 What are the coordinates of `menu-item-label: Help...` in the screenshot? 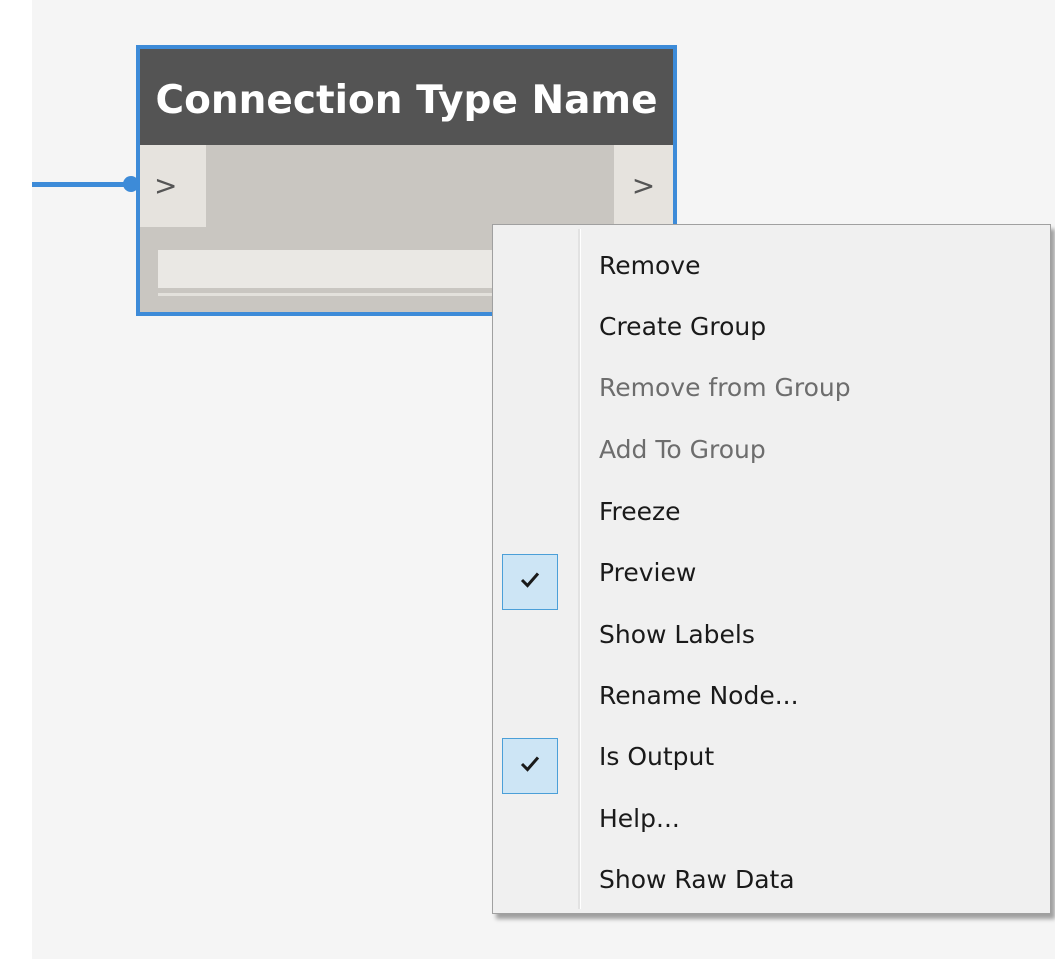 It's located at (639, 818).